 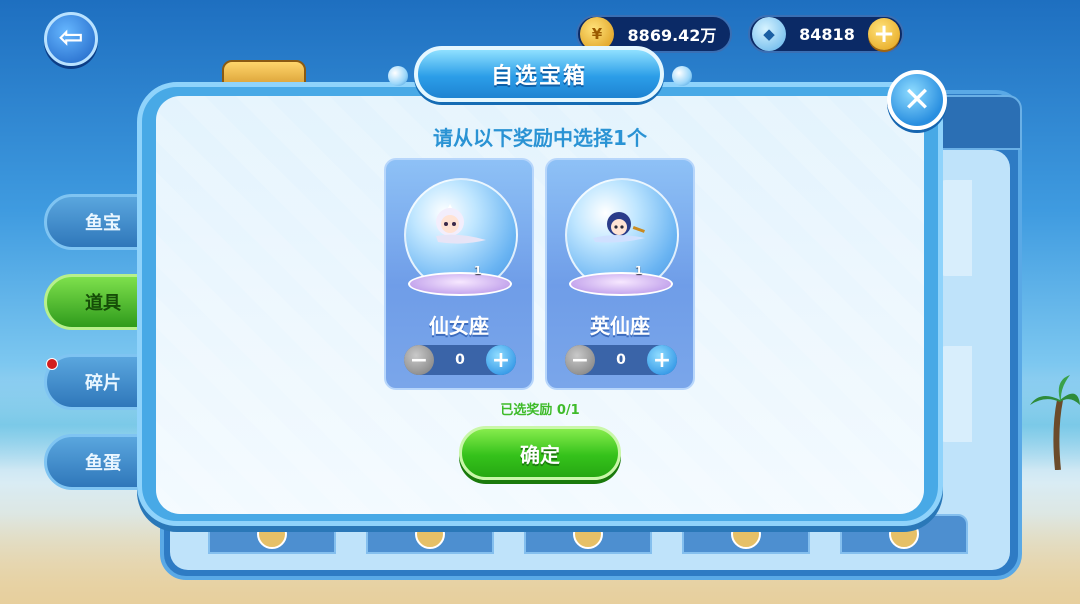 I want to click on sidebar-item-label: 鱼蛋, so click(x=103, y=463).